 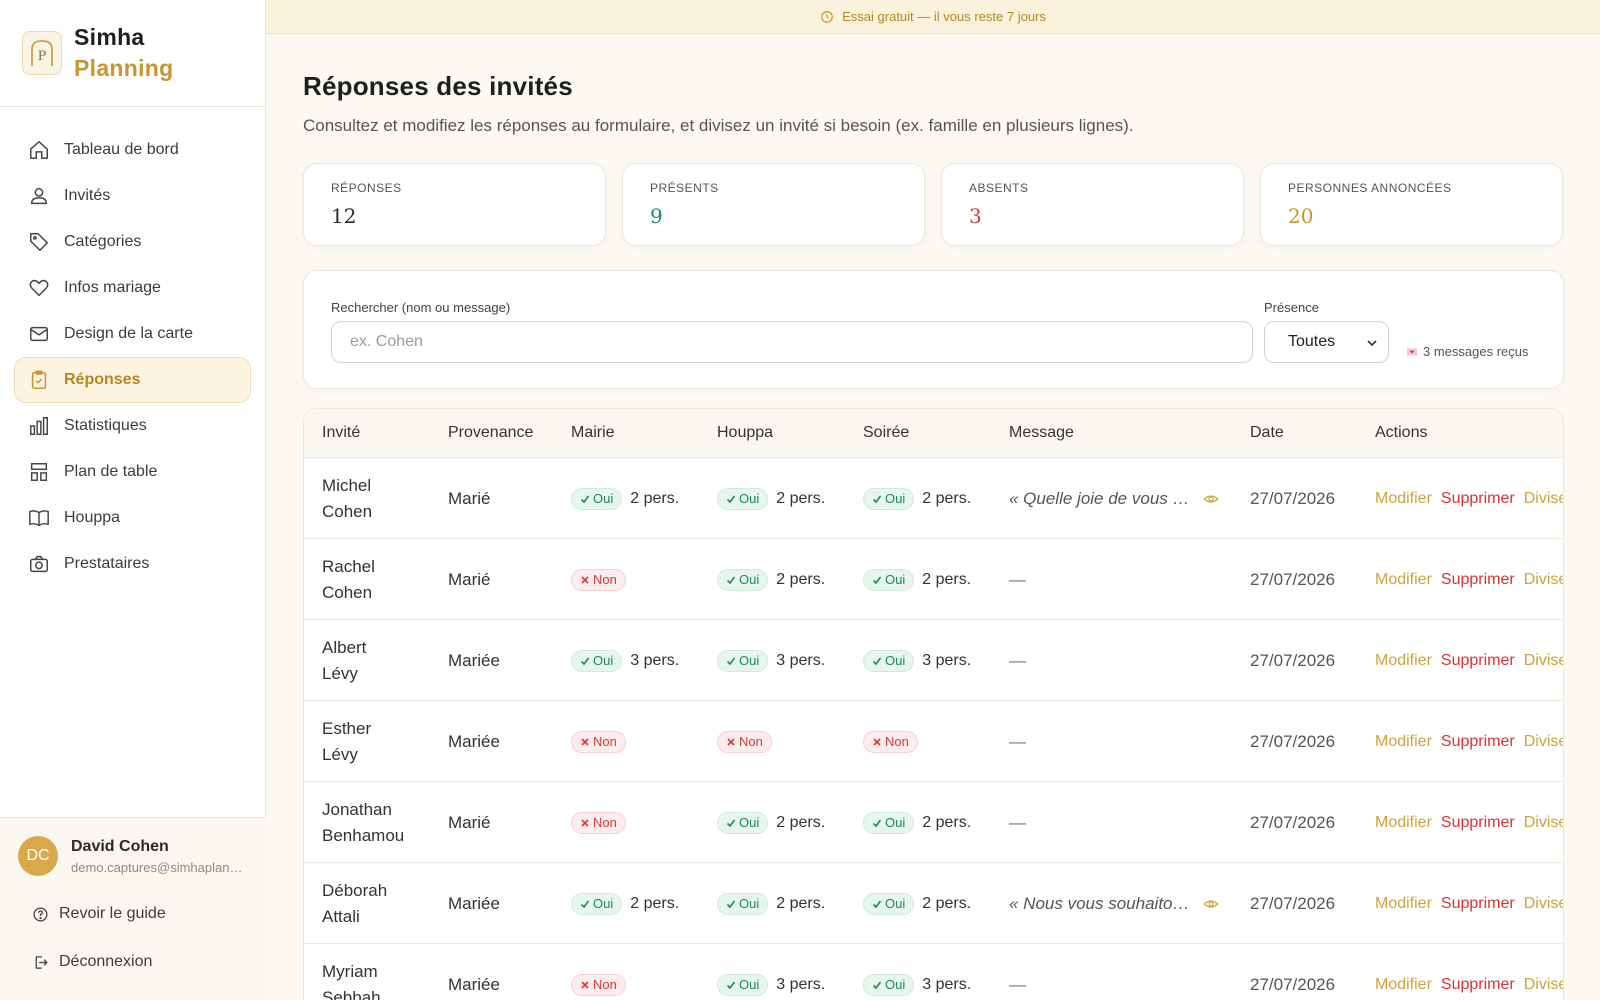 I want to click on stat-value: 3, so click(x=975, y=216).